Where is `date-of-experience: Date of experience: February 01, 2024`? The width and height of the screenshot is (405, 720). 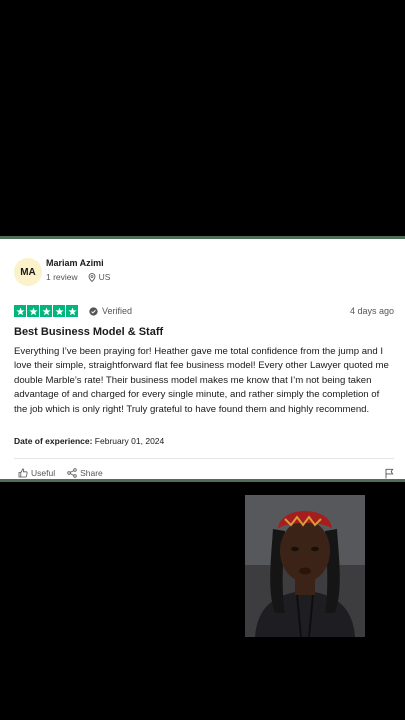 date-of-experience: Date of experience: February 01, 2024 is located at coordinates (89, 441).